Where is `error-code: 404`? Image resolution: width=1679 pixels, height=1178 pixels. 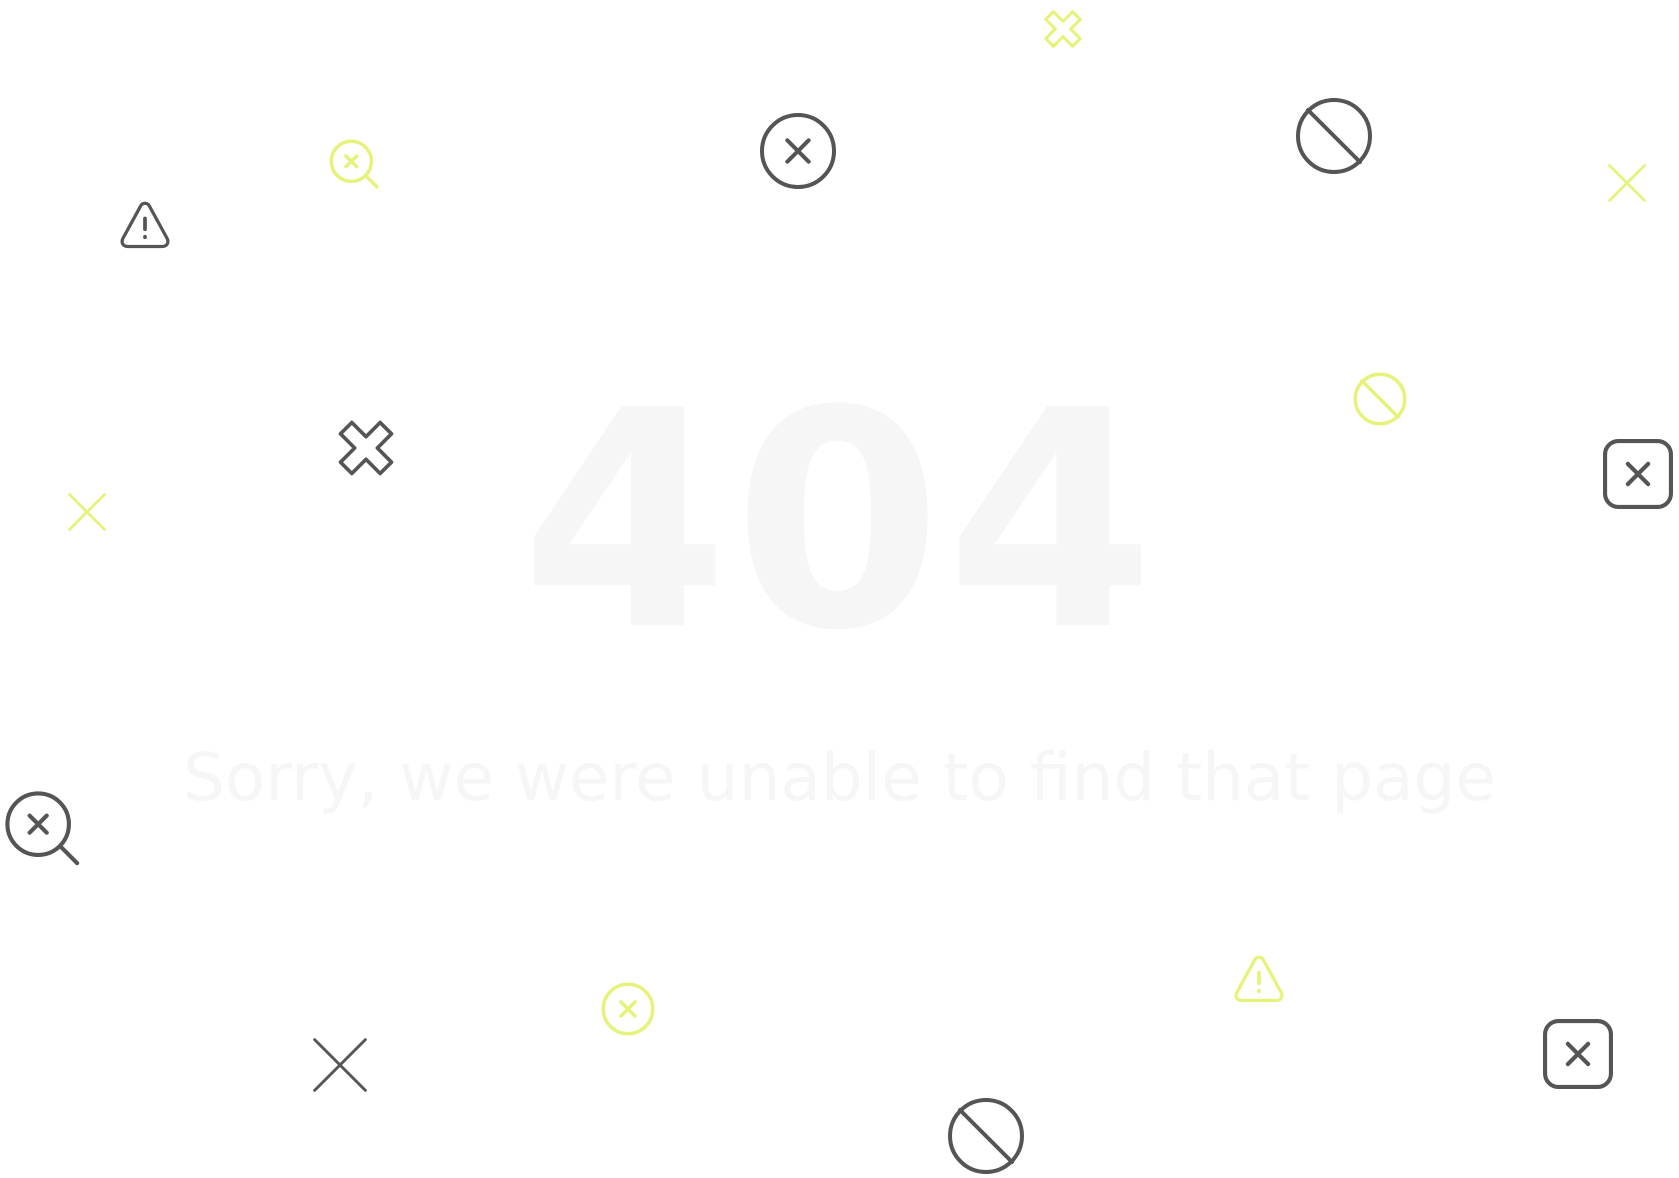
error-code: 404 is located at coordinates (839, 521).